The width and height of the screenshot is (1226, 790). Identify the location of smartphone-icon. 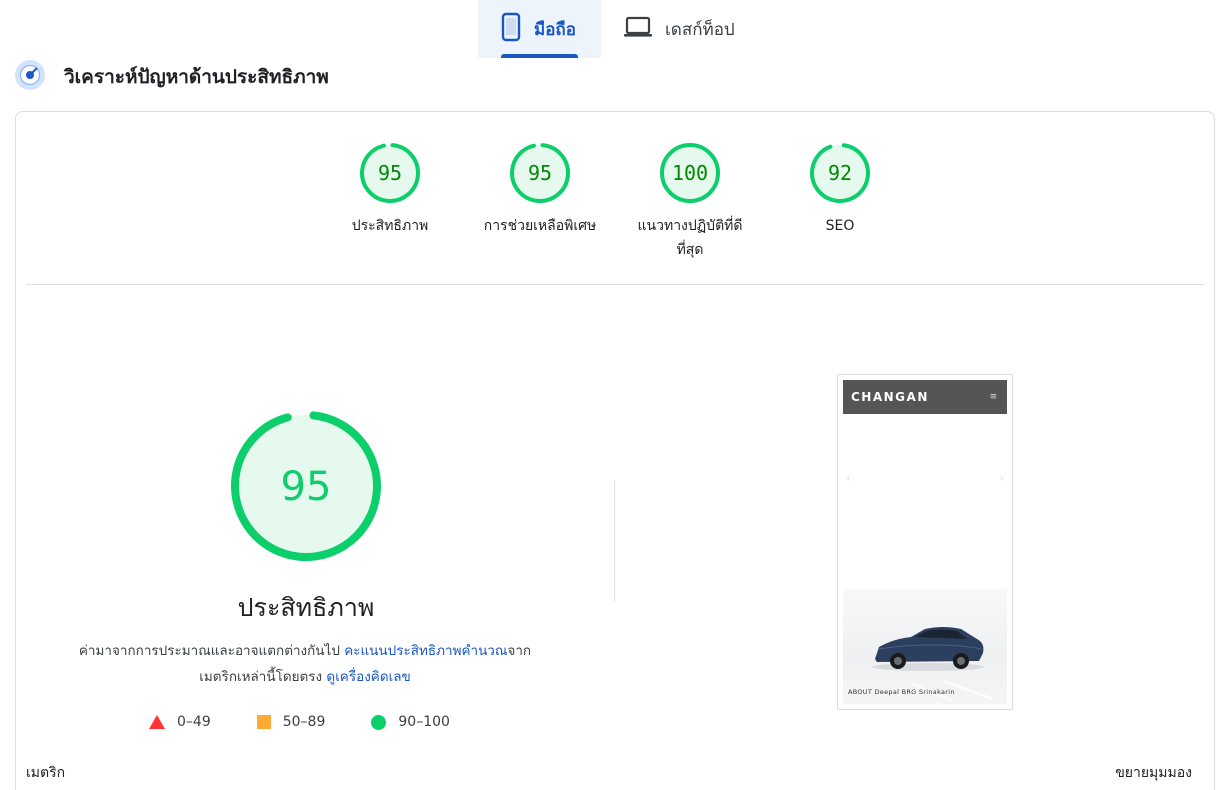
(511, 29).